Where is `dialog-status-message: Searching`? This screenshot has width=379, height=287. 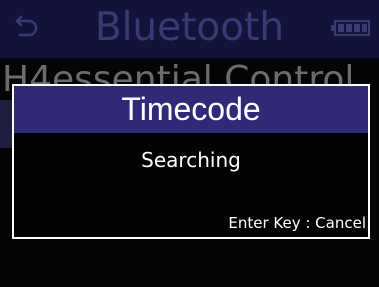 dialog-status-message: Searching is located at coordinates (191, 160).